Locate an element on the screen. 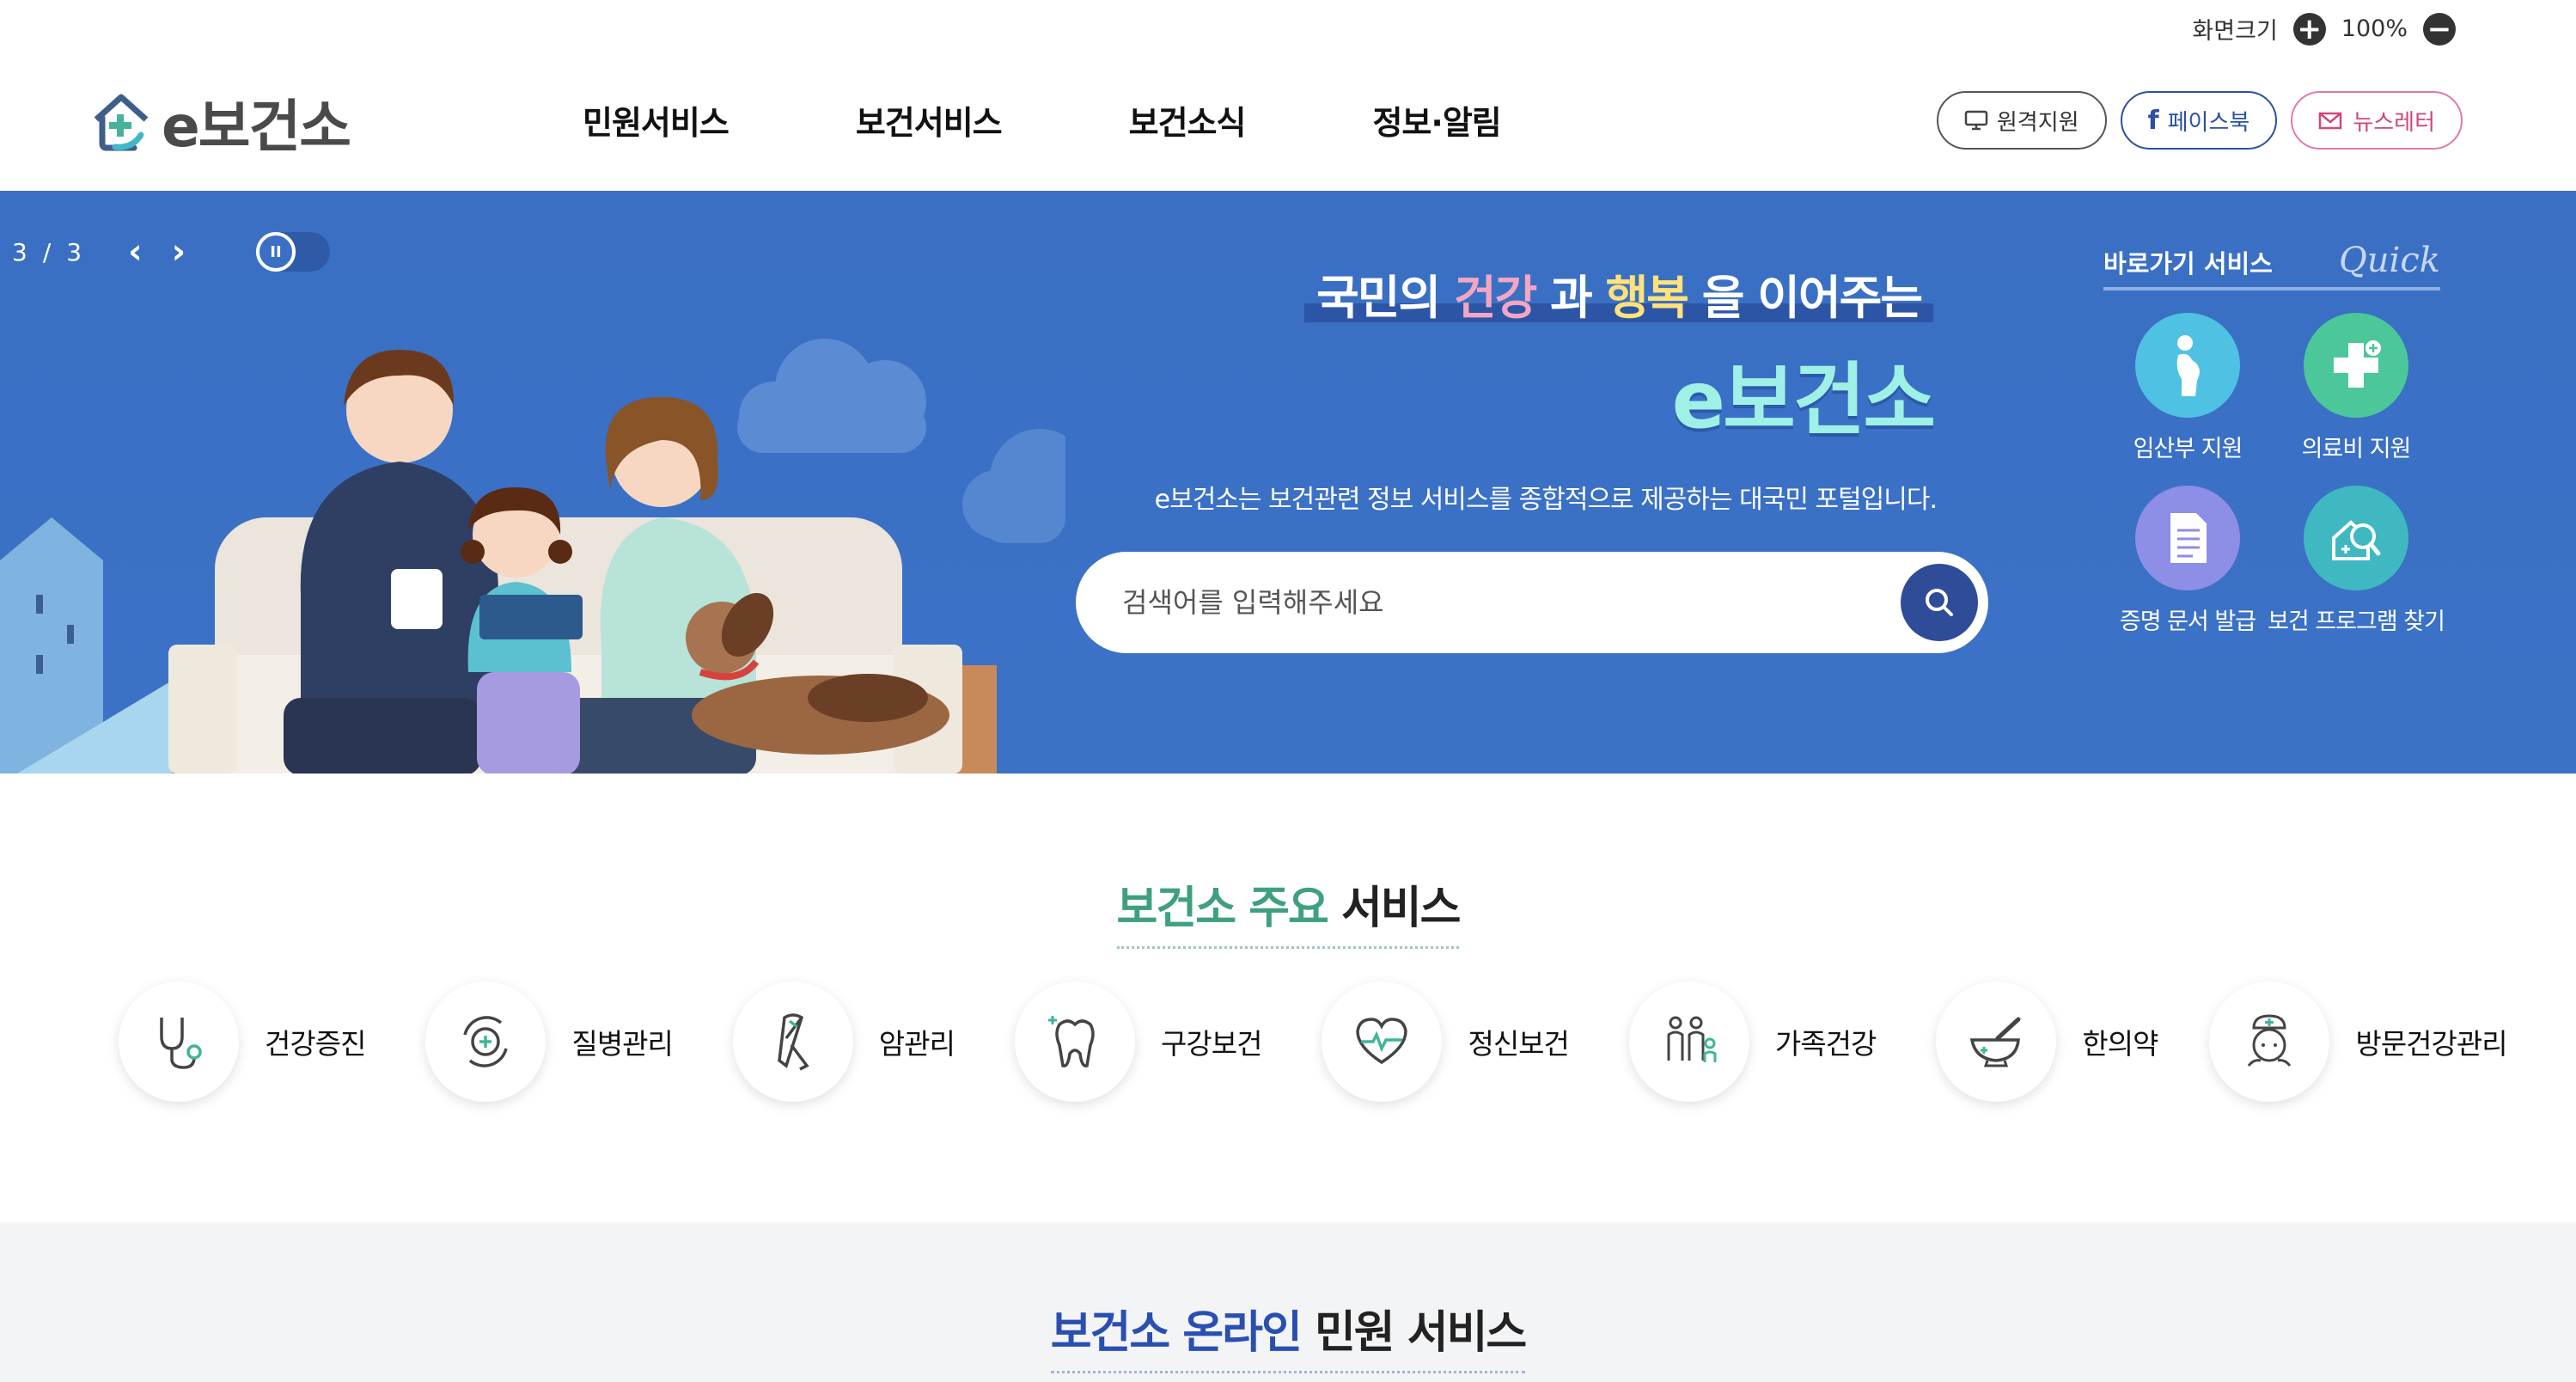 The image size is (2576, 1382). service-item-health-promotion: 건강증진 is located at coordinates (243, 1041).